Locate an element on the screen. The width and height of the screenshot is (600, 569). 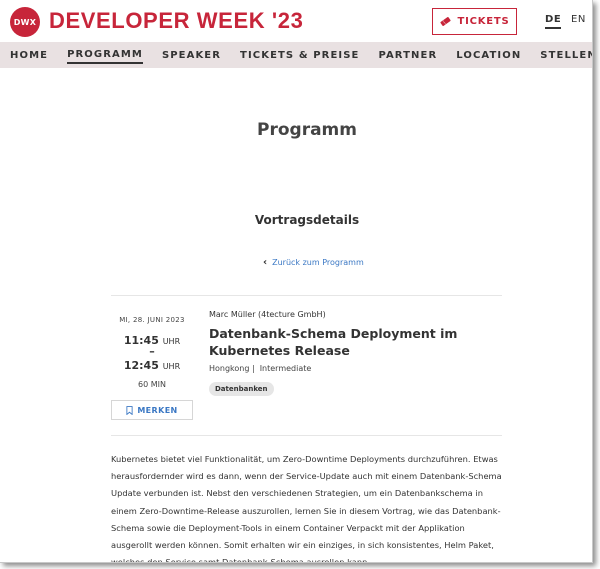
nav-item-home: HOME is located at coordinates (29, 55).